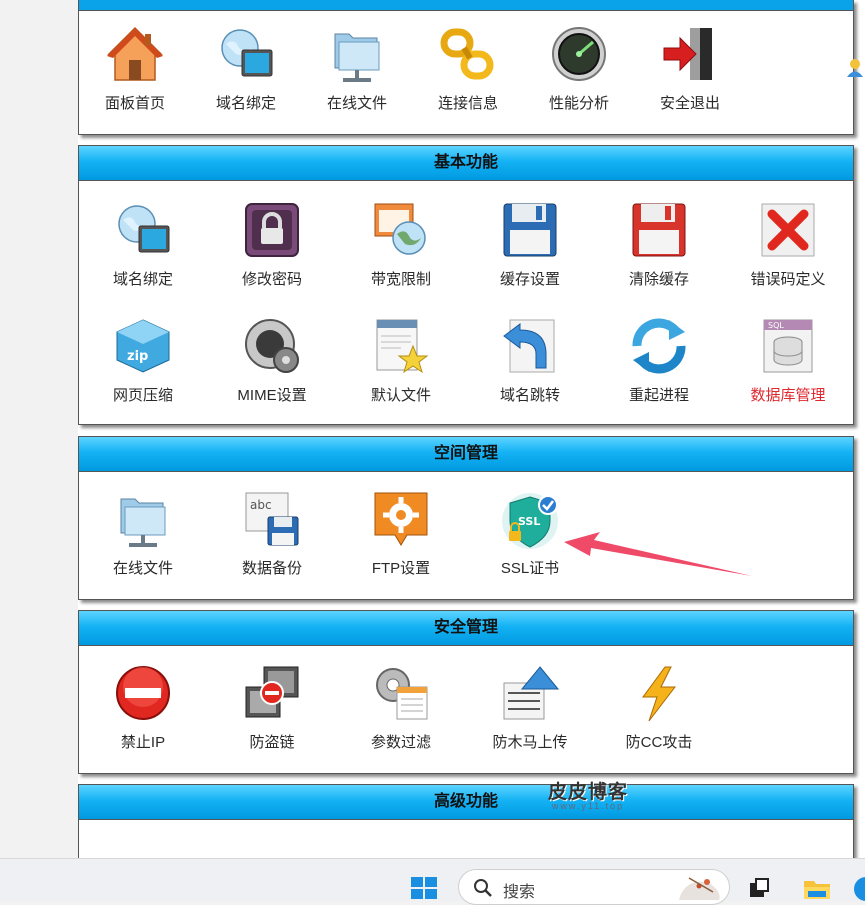  I want to click on space-data-backup: abc 数据备份, so click(272, 533).